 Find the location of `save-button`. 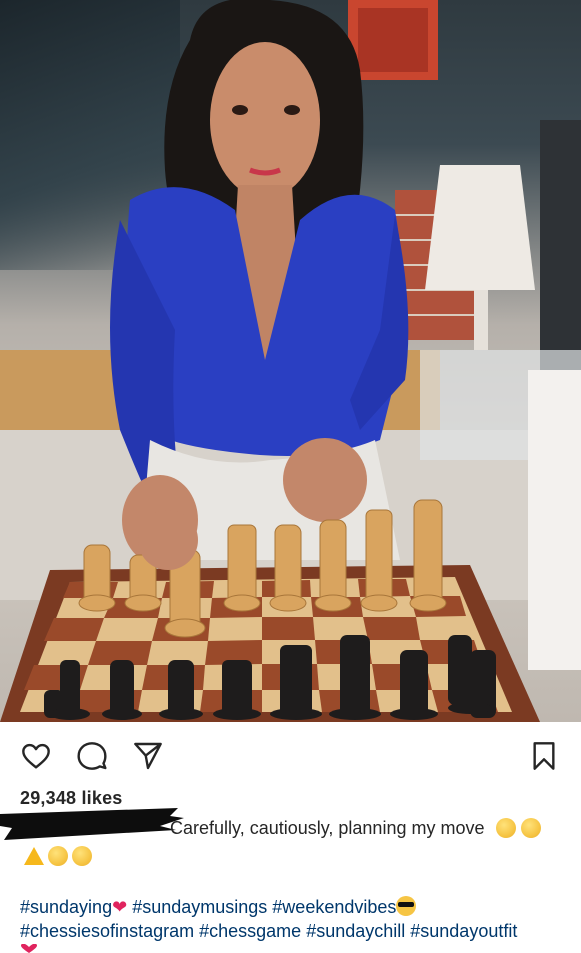

save-button is located at coordinates (544, 756).